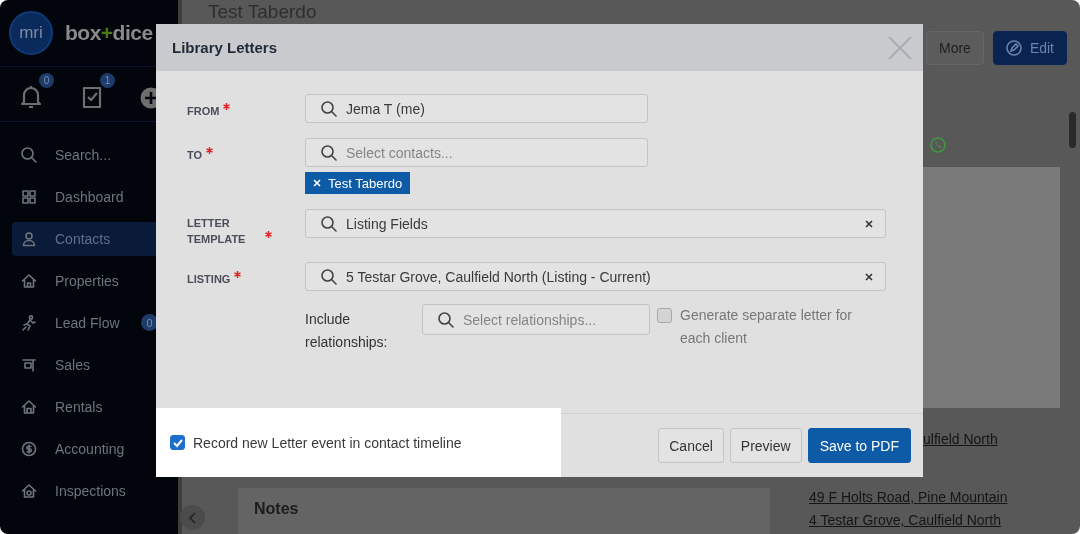  What do you see at coordinates (95, 365) in the screenshot?
I see `sidebar-item: Sales` at bounding box center [95, 365].